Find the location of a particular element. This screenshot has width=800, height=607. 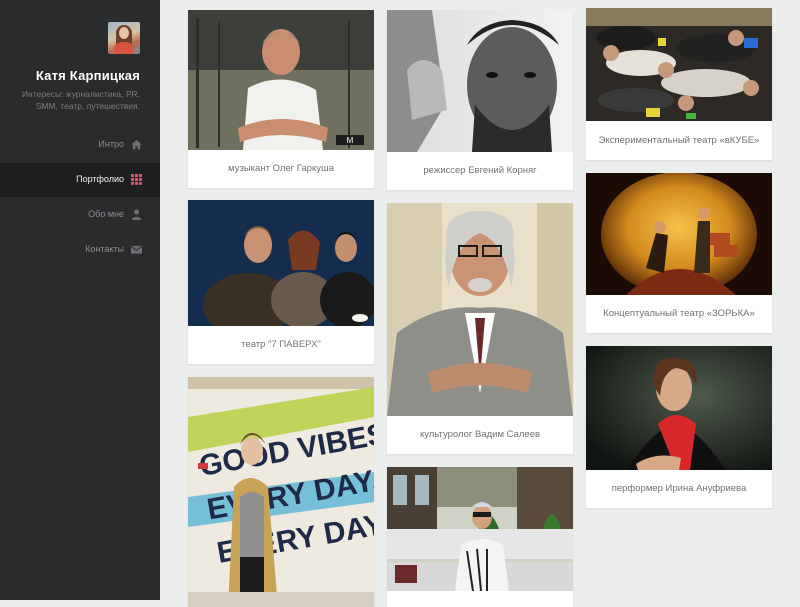

nav-item-label: Контакты is located at coordinates (104, 249).